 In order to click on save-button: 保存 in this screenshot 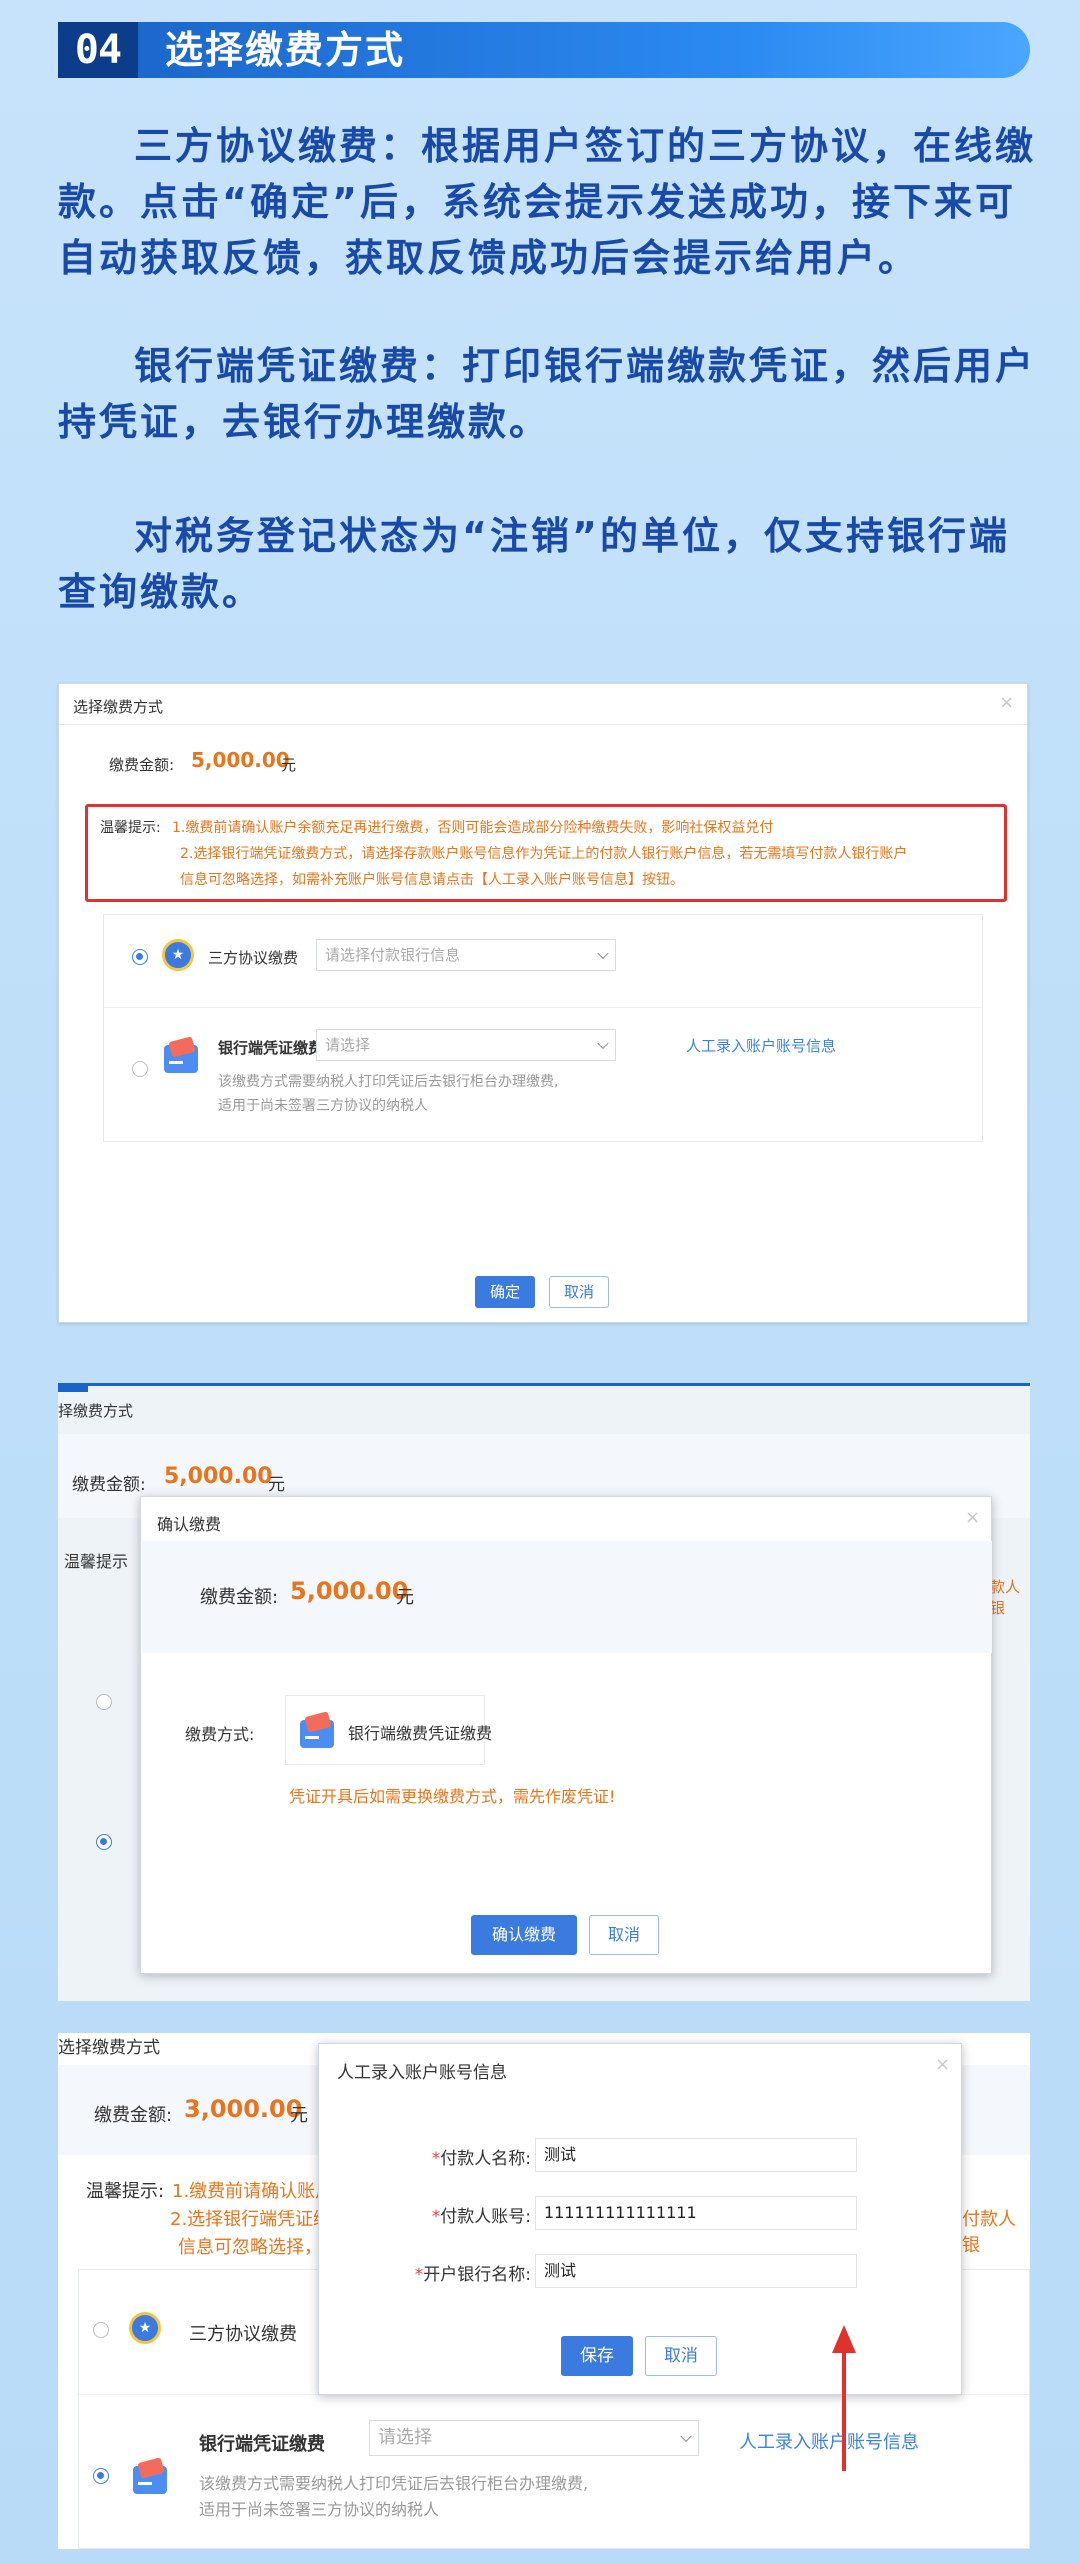, I will do `click(597, 2356)`.